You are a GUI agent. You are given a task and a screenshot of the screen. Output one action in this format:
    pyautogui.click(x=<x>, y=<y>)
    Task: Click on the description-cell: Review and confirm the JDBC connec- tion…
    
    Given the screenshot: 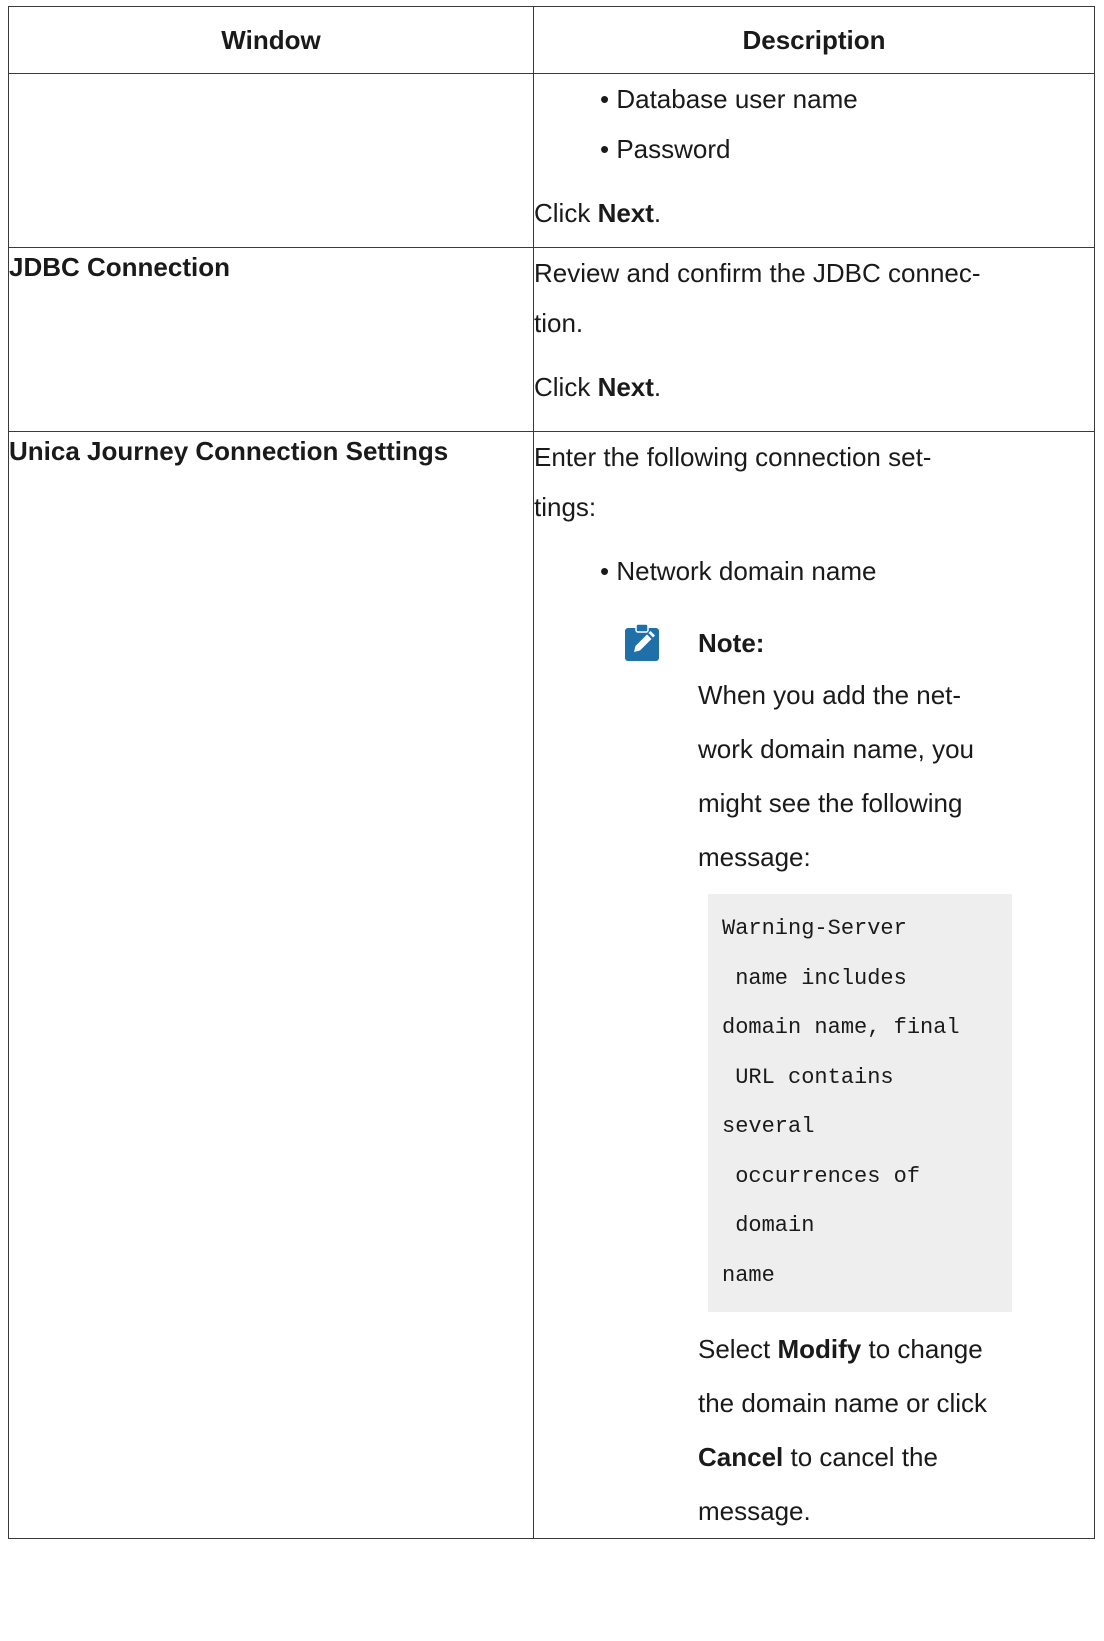 What is the action you would take?
    pyautogui.click(x=814, y=339)
    